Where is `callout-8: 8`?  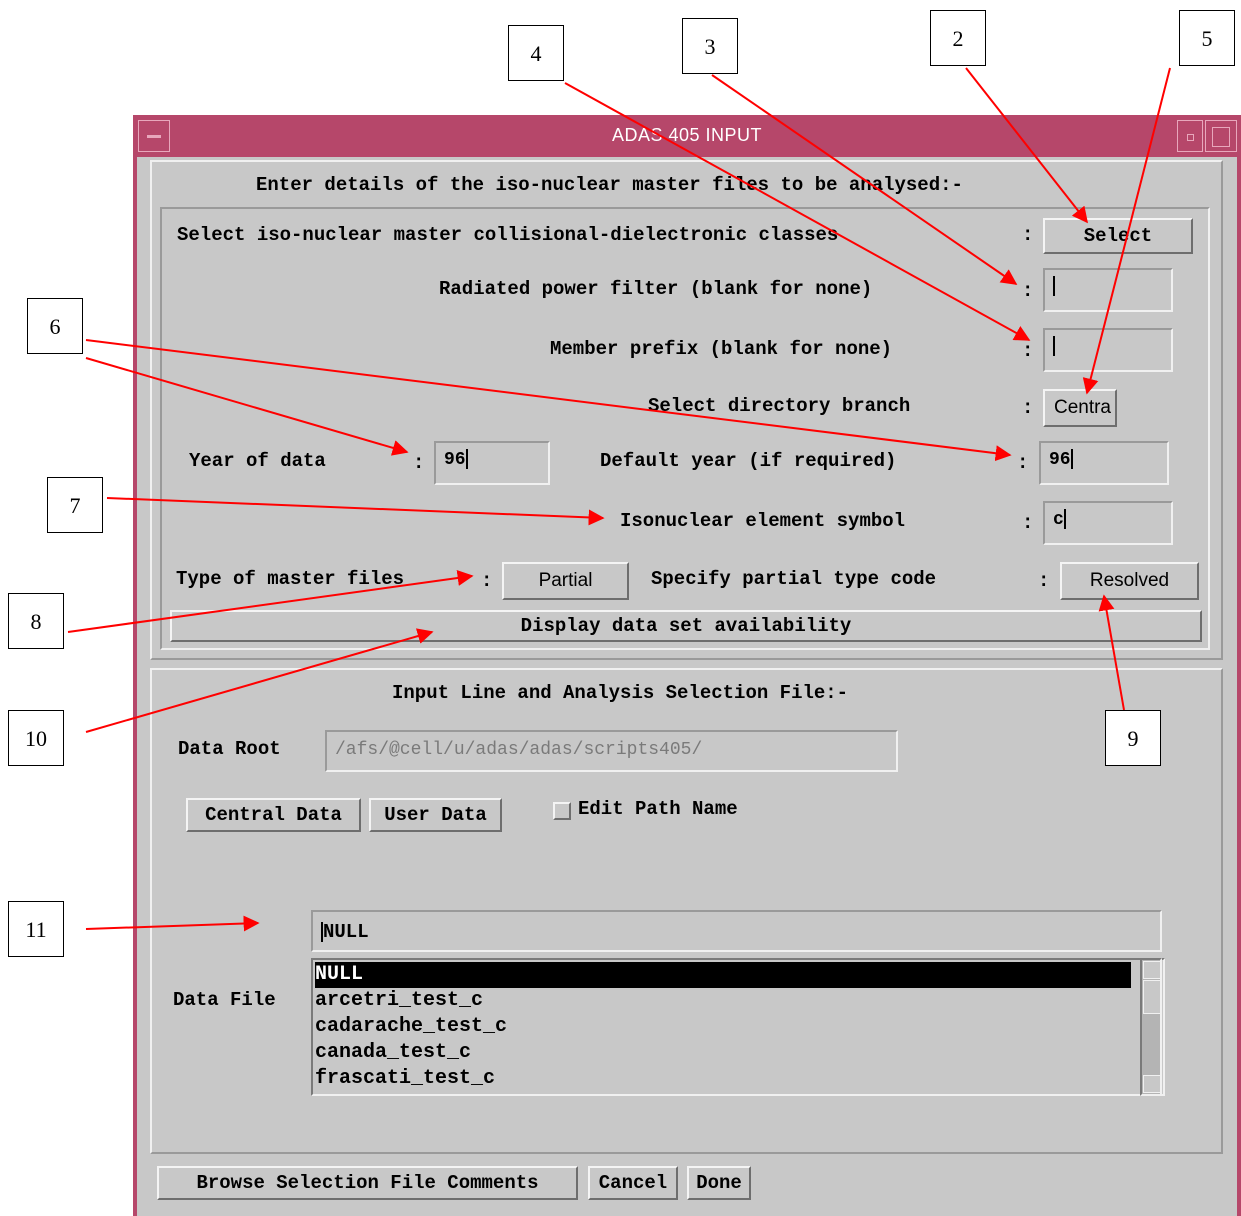
callout-8: 8 is located at coordinates (36, 621).